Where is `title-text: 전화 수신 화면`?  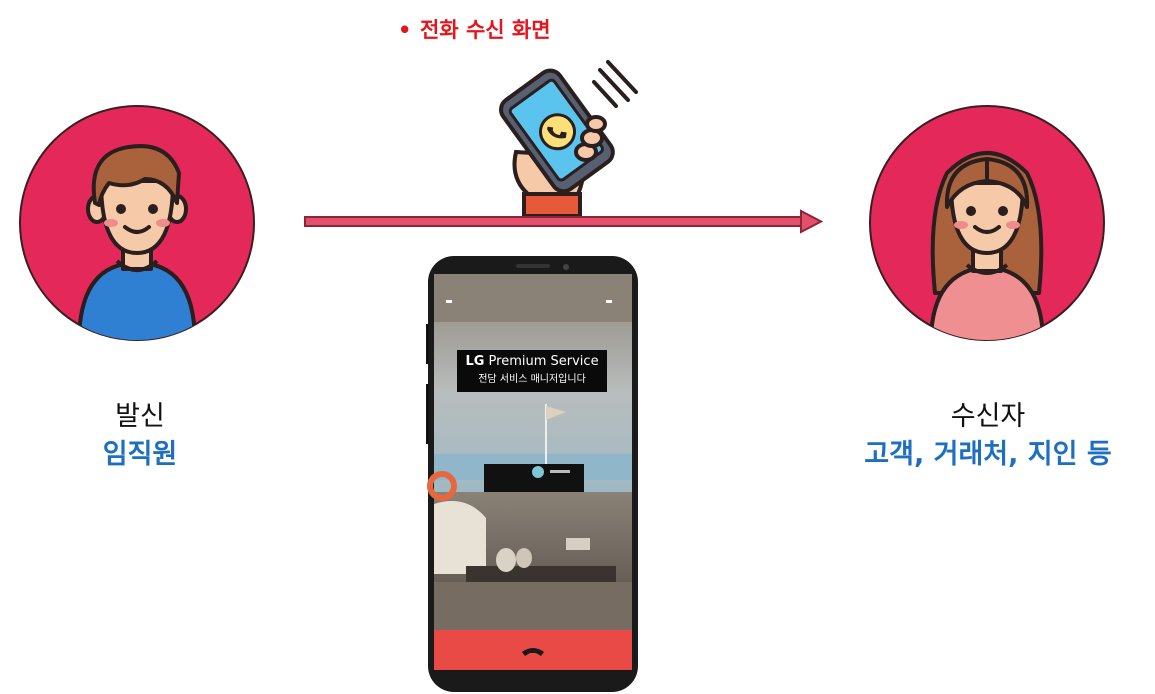
title-text: 전화 수신 화면 is located at coordinates (485, 30).